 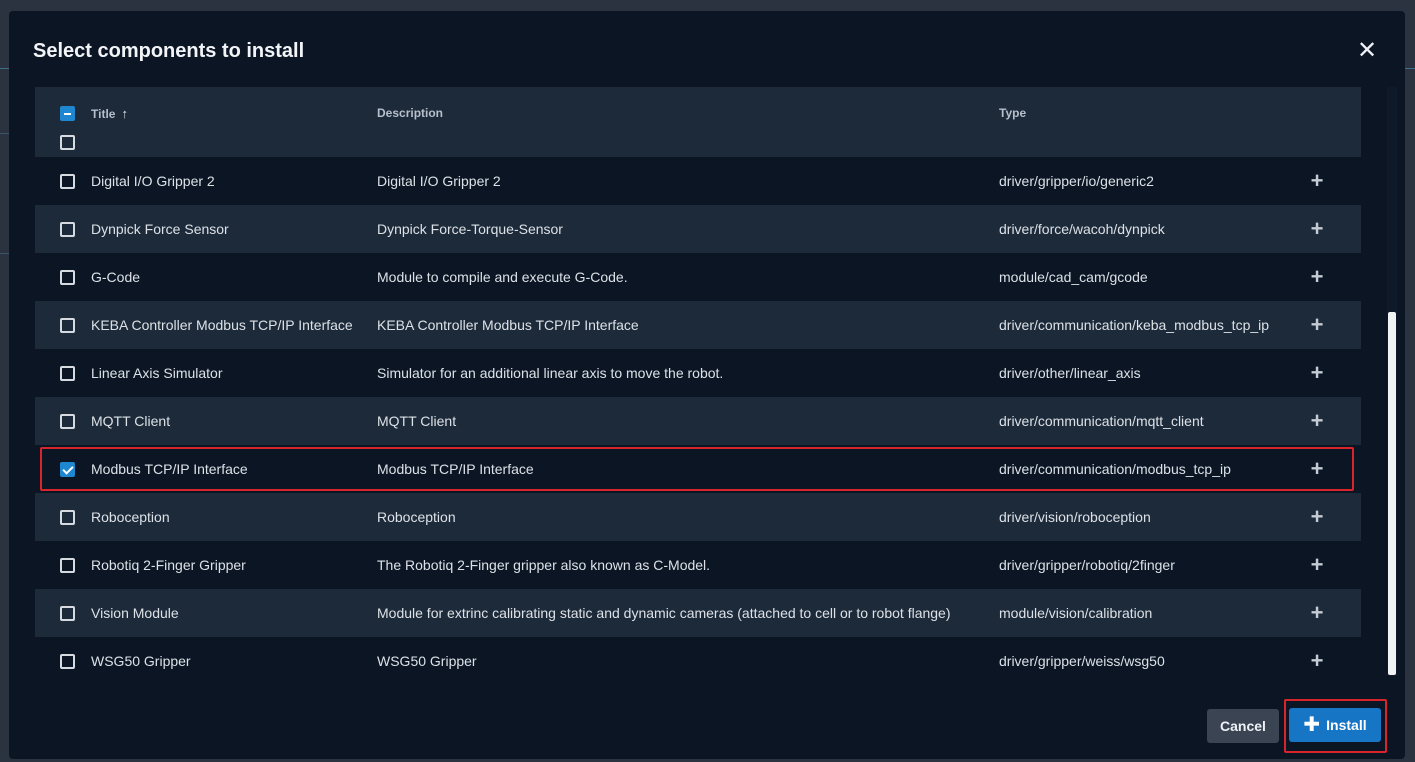 What do you see at coordinates (1115, 469) in the screenshot?
I see `row-type: driver/communication/modbus_tcp_ip` at bounding box center [1115, 469].